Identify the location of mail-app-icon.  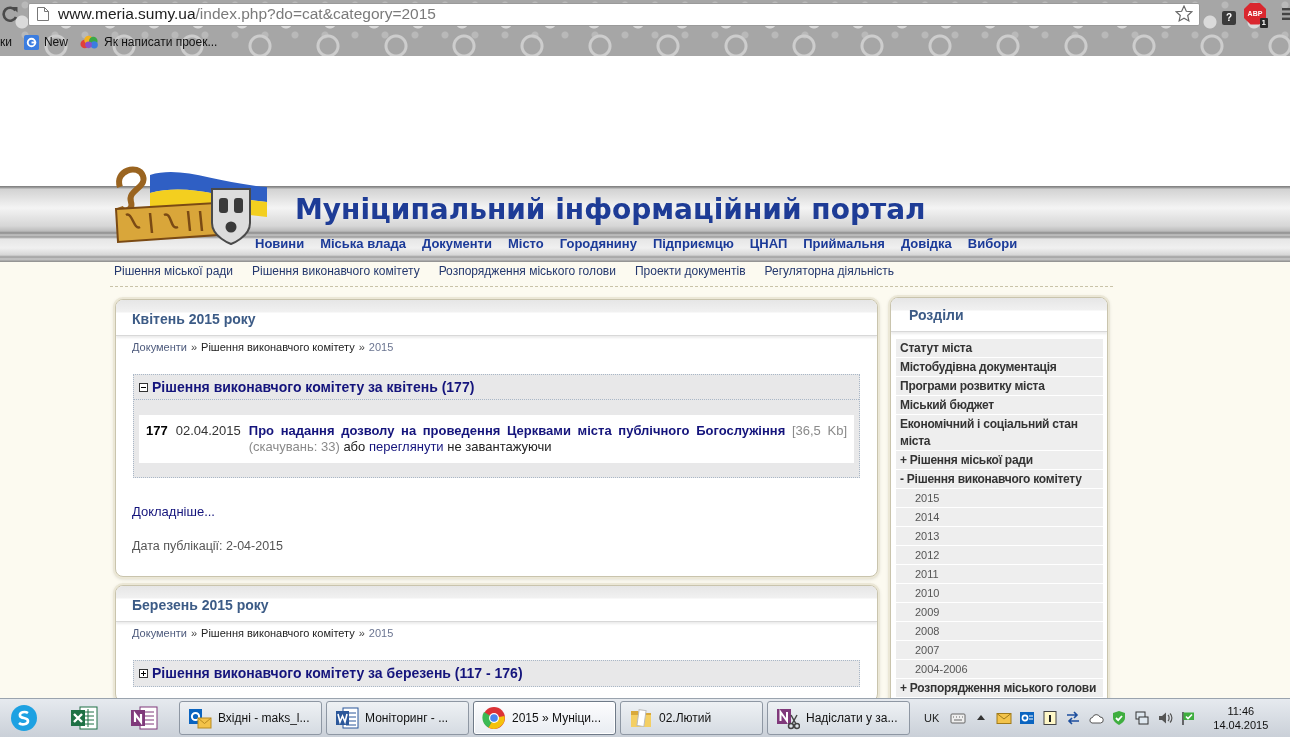
(1027, 718).